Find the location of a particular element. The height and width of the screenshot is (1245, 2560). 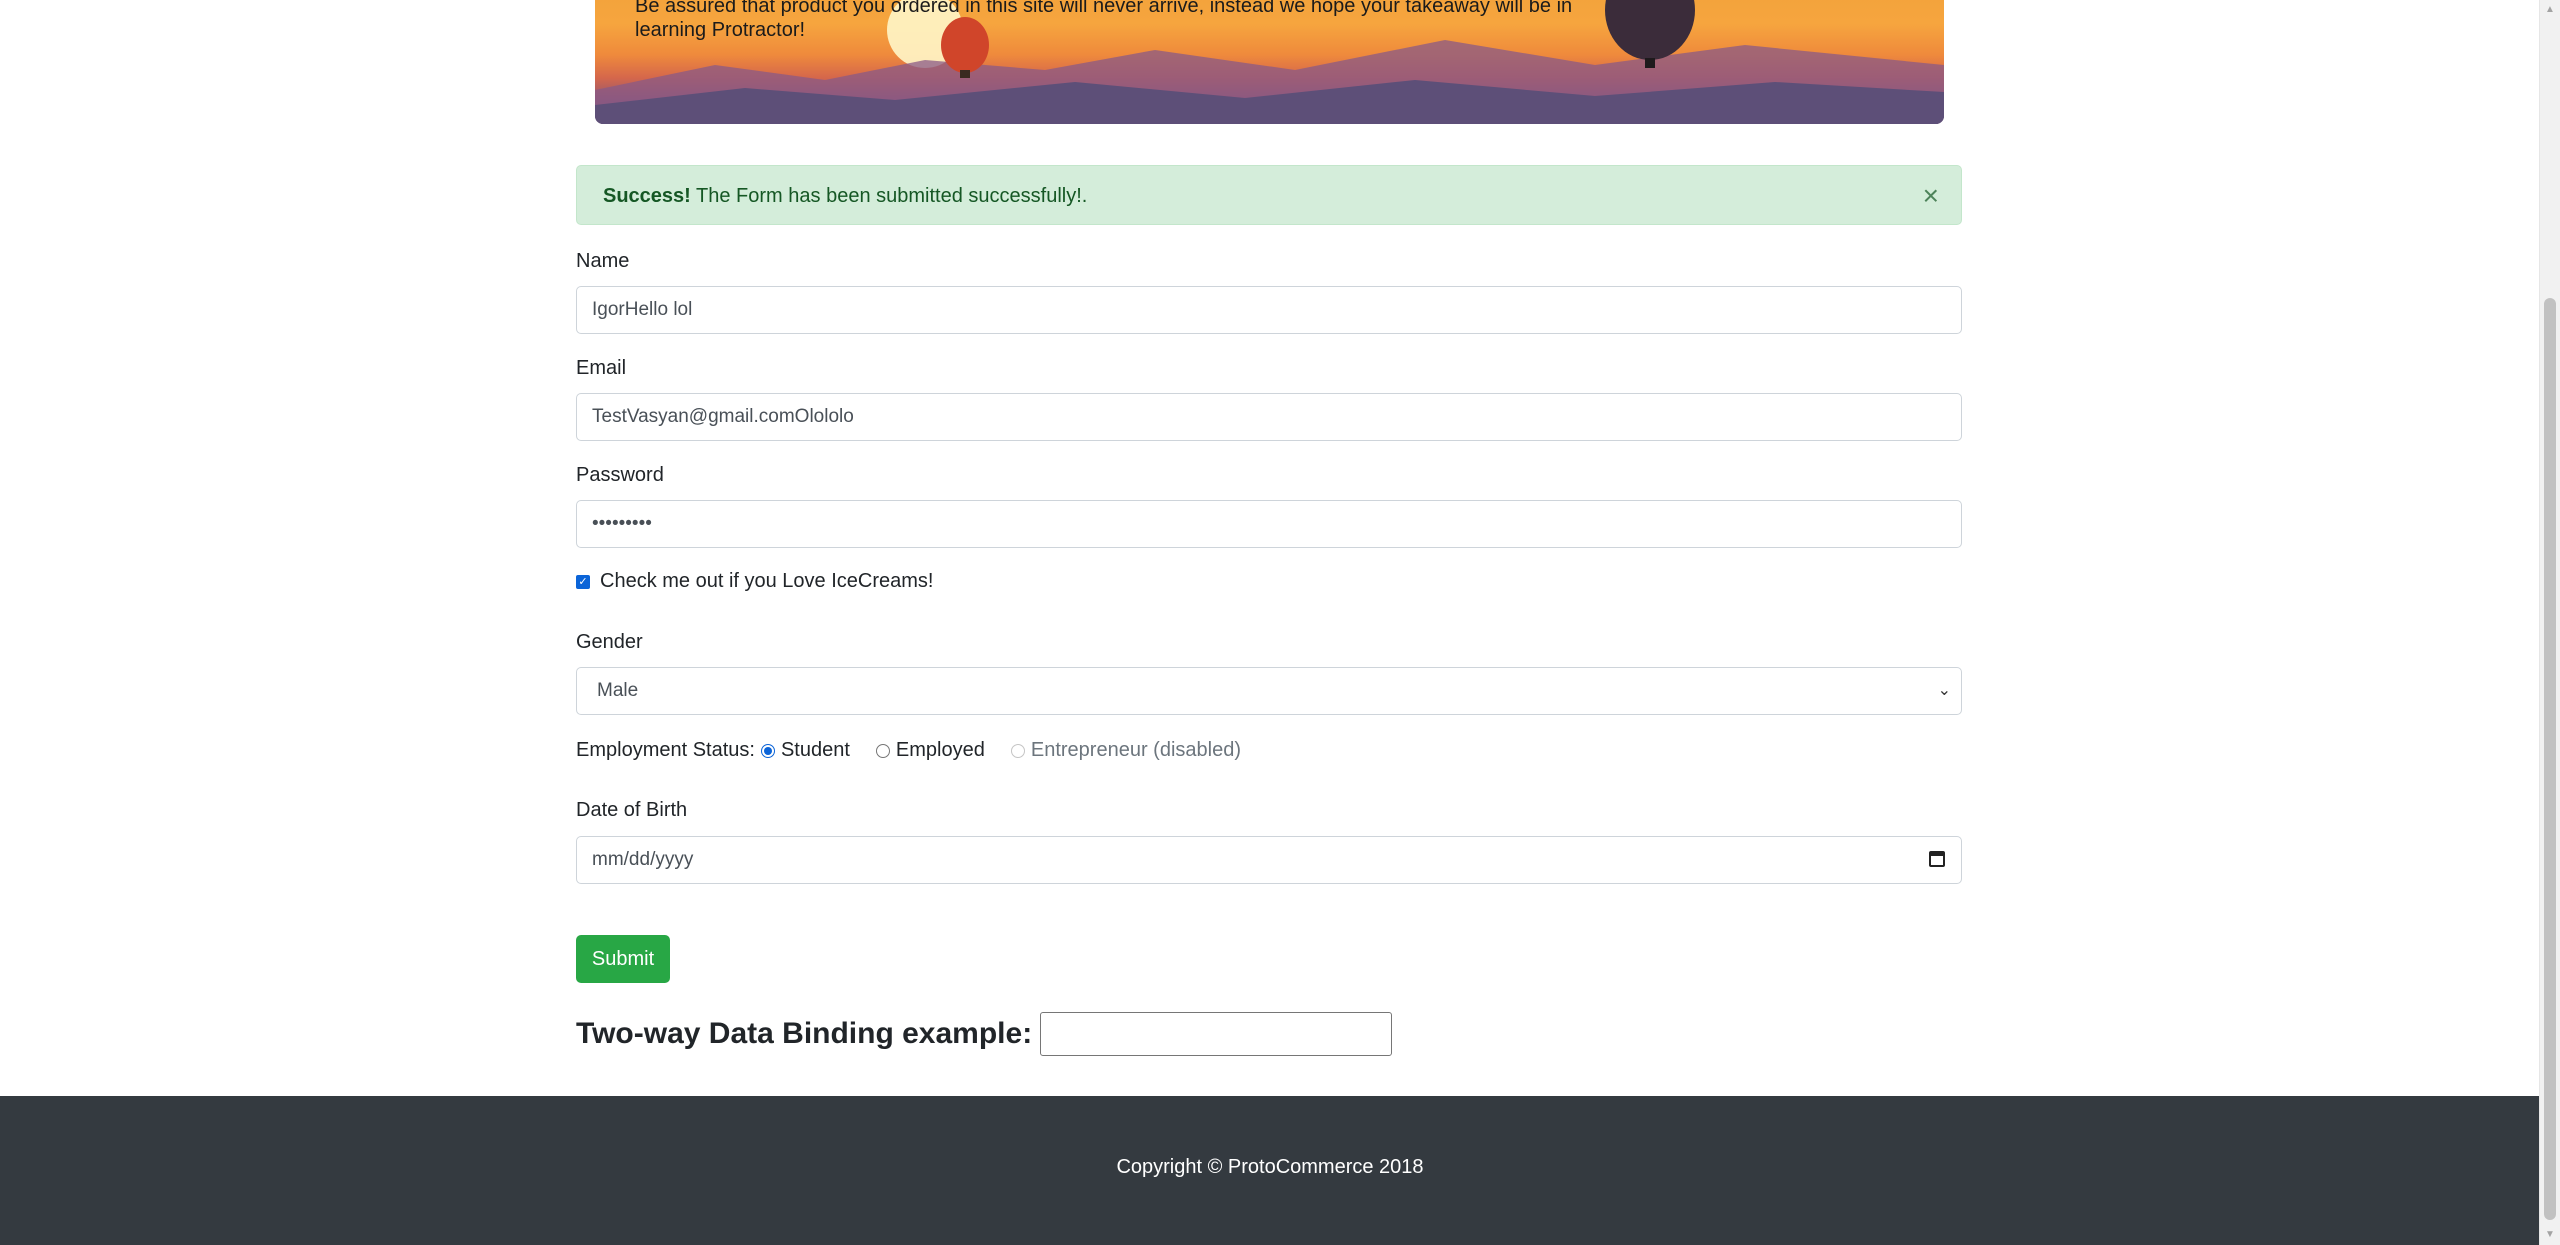

submit-button: Submit is located at coordinates (623, 959).